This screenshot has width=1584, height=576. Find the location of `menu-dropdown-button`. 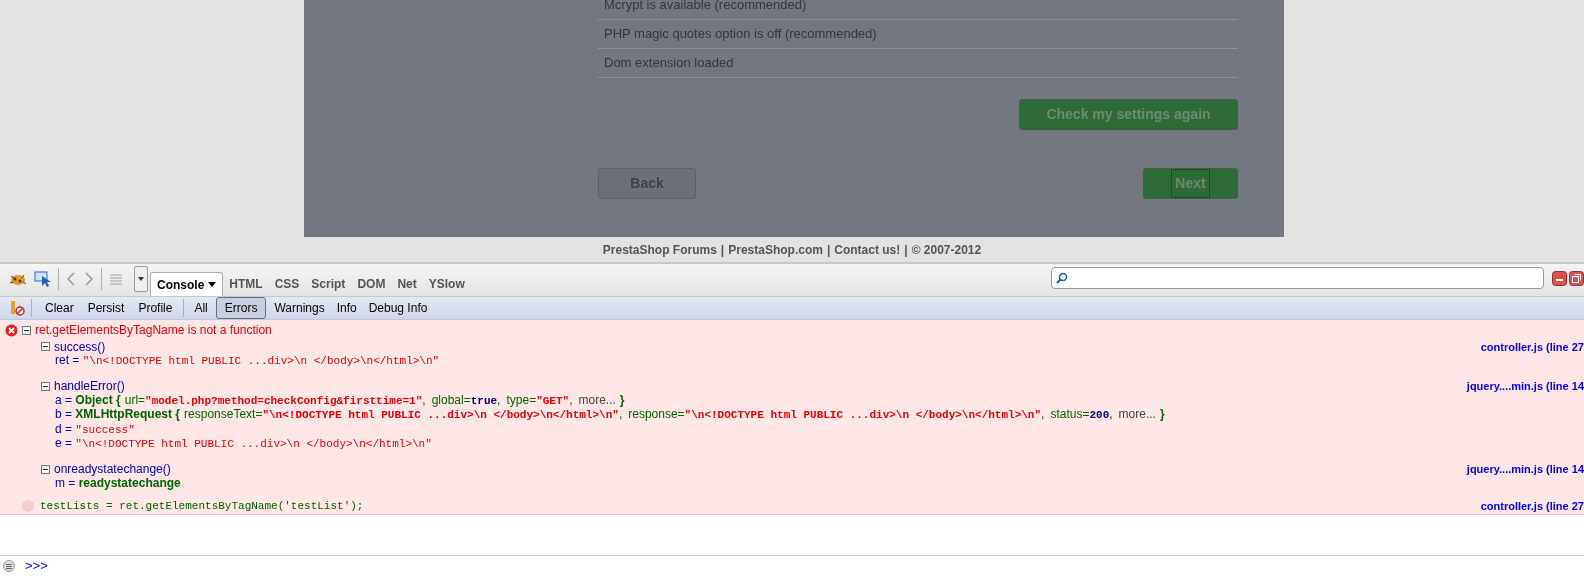

menu-dropdown-button is located at coordinates (141, 279).